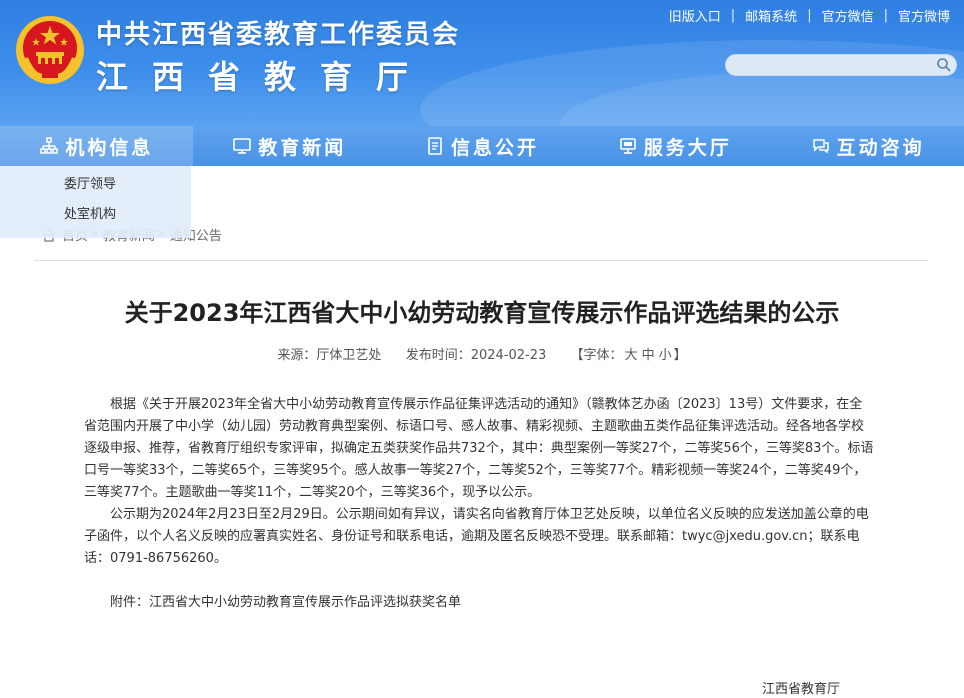 The image size is (964, 698). What do you see at coordinates (665, 355) in the screenshot?
I see `font-small-link: 小` at bounding box center [665, 355].